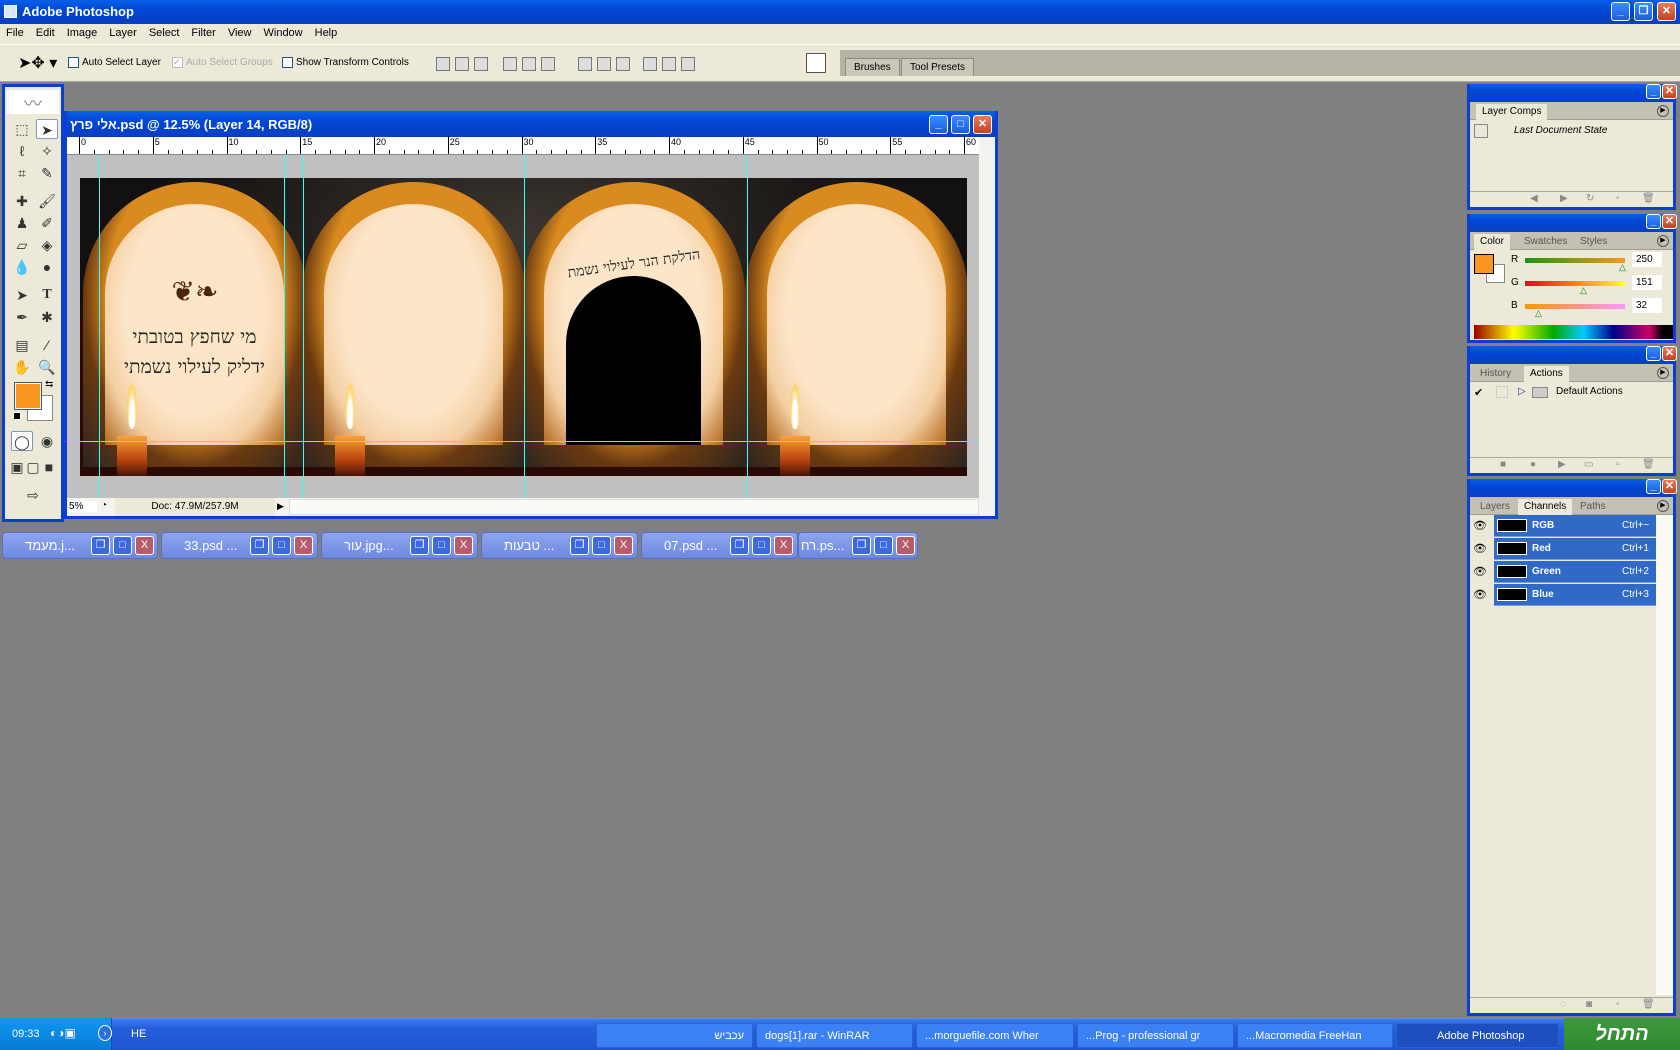 This screenshot has width=1680, height=1050. I want to click on menu-select: Select, so click(164, 33).